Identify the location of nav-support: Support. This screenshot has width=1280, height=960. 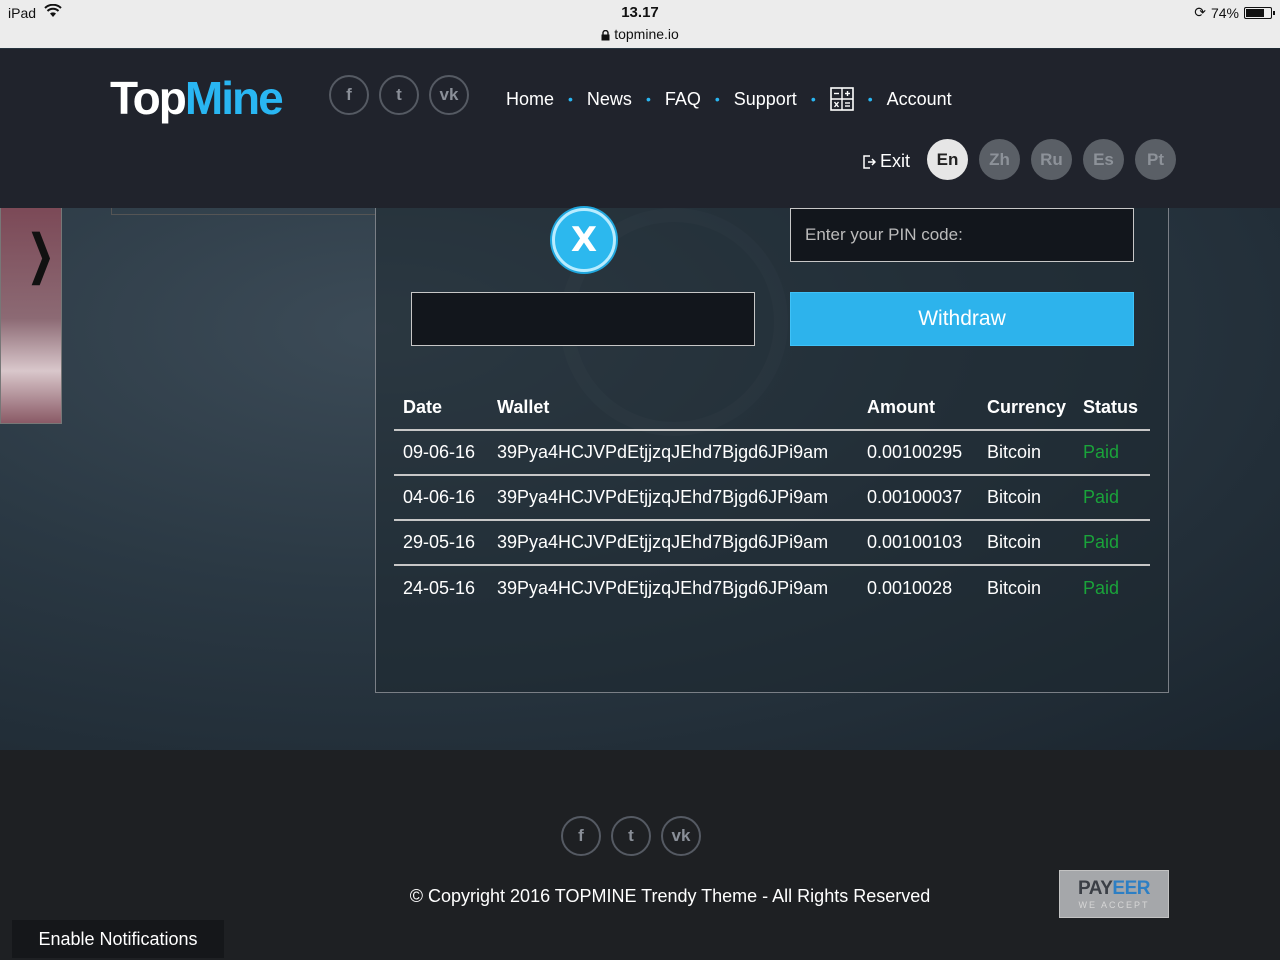
(765, 99).